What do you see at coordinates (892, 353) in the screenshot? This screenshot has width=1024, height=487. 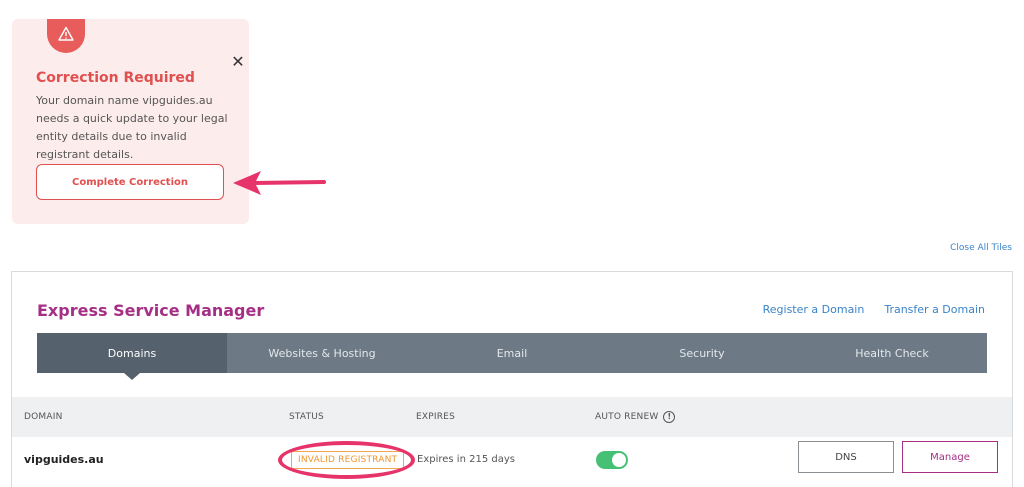 I see `tab-health-check: Health Check` at bounding box center [892, 353].